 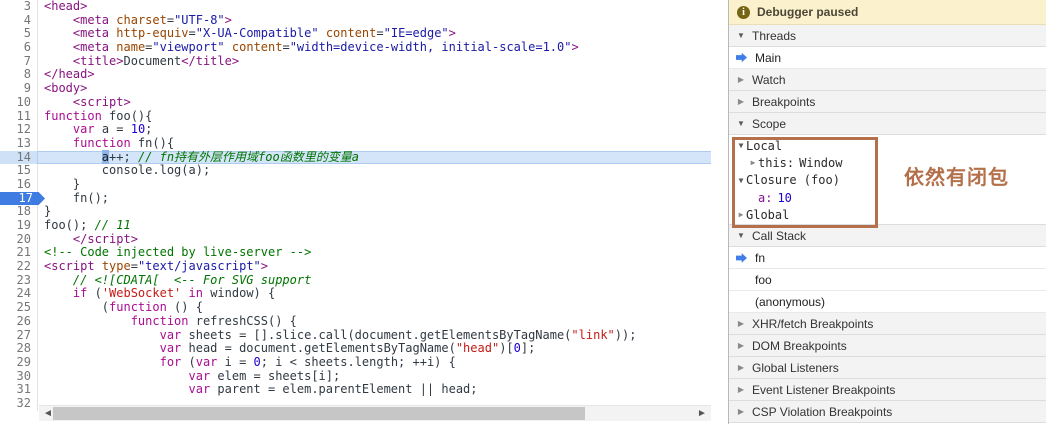 I want to click on call-stack-frame-foo: foo, so click(x=887, y=280).